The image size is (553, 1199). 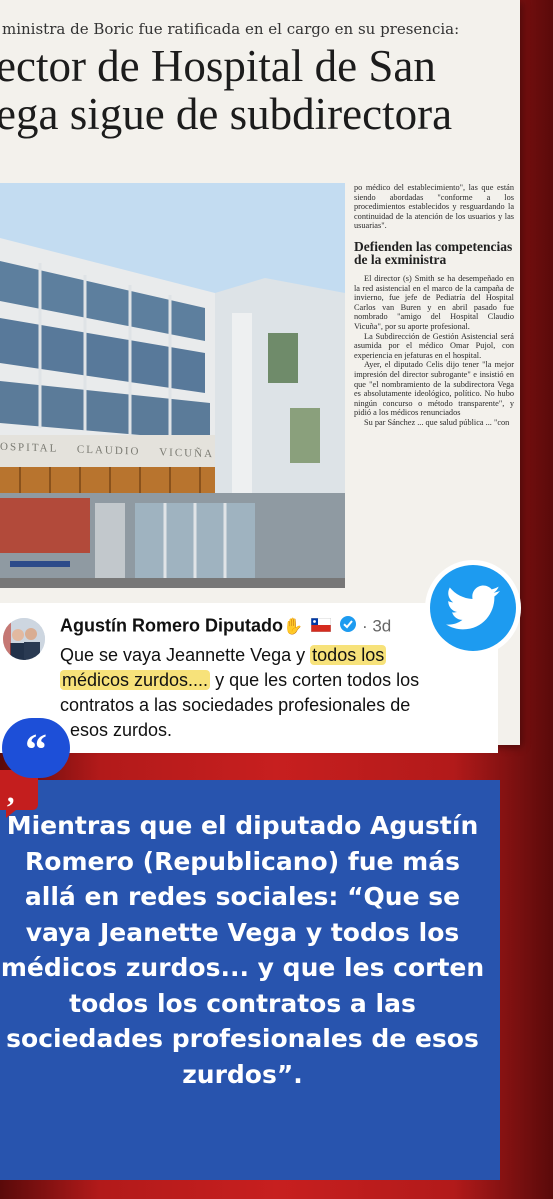 I want to click on headline-line-1: ector de Hospital de San, so click(x=218, y=66).